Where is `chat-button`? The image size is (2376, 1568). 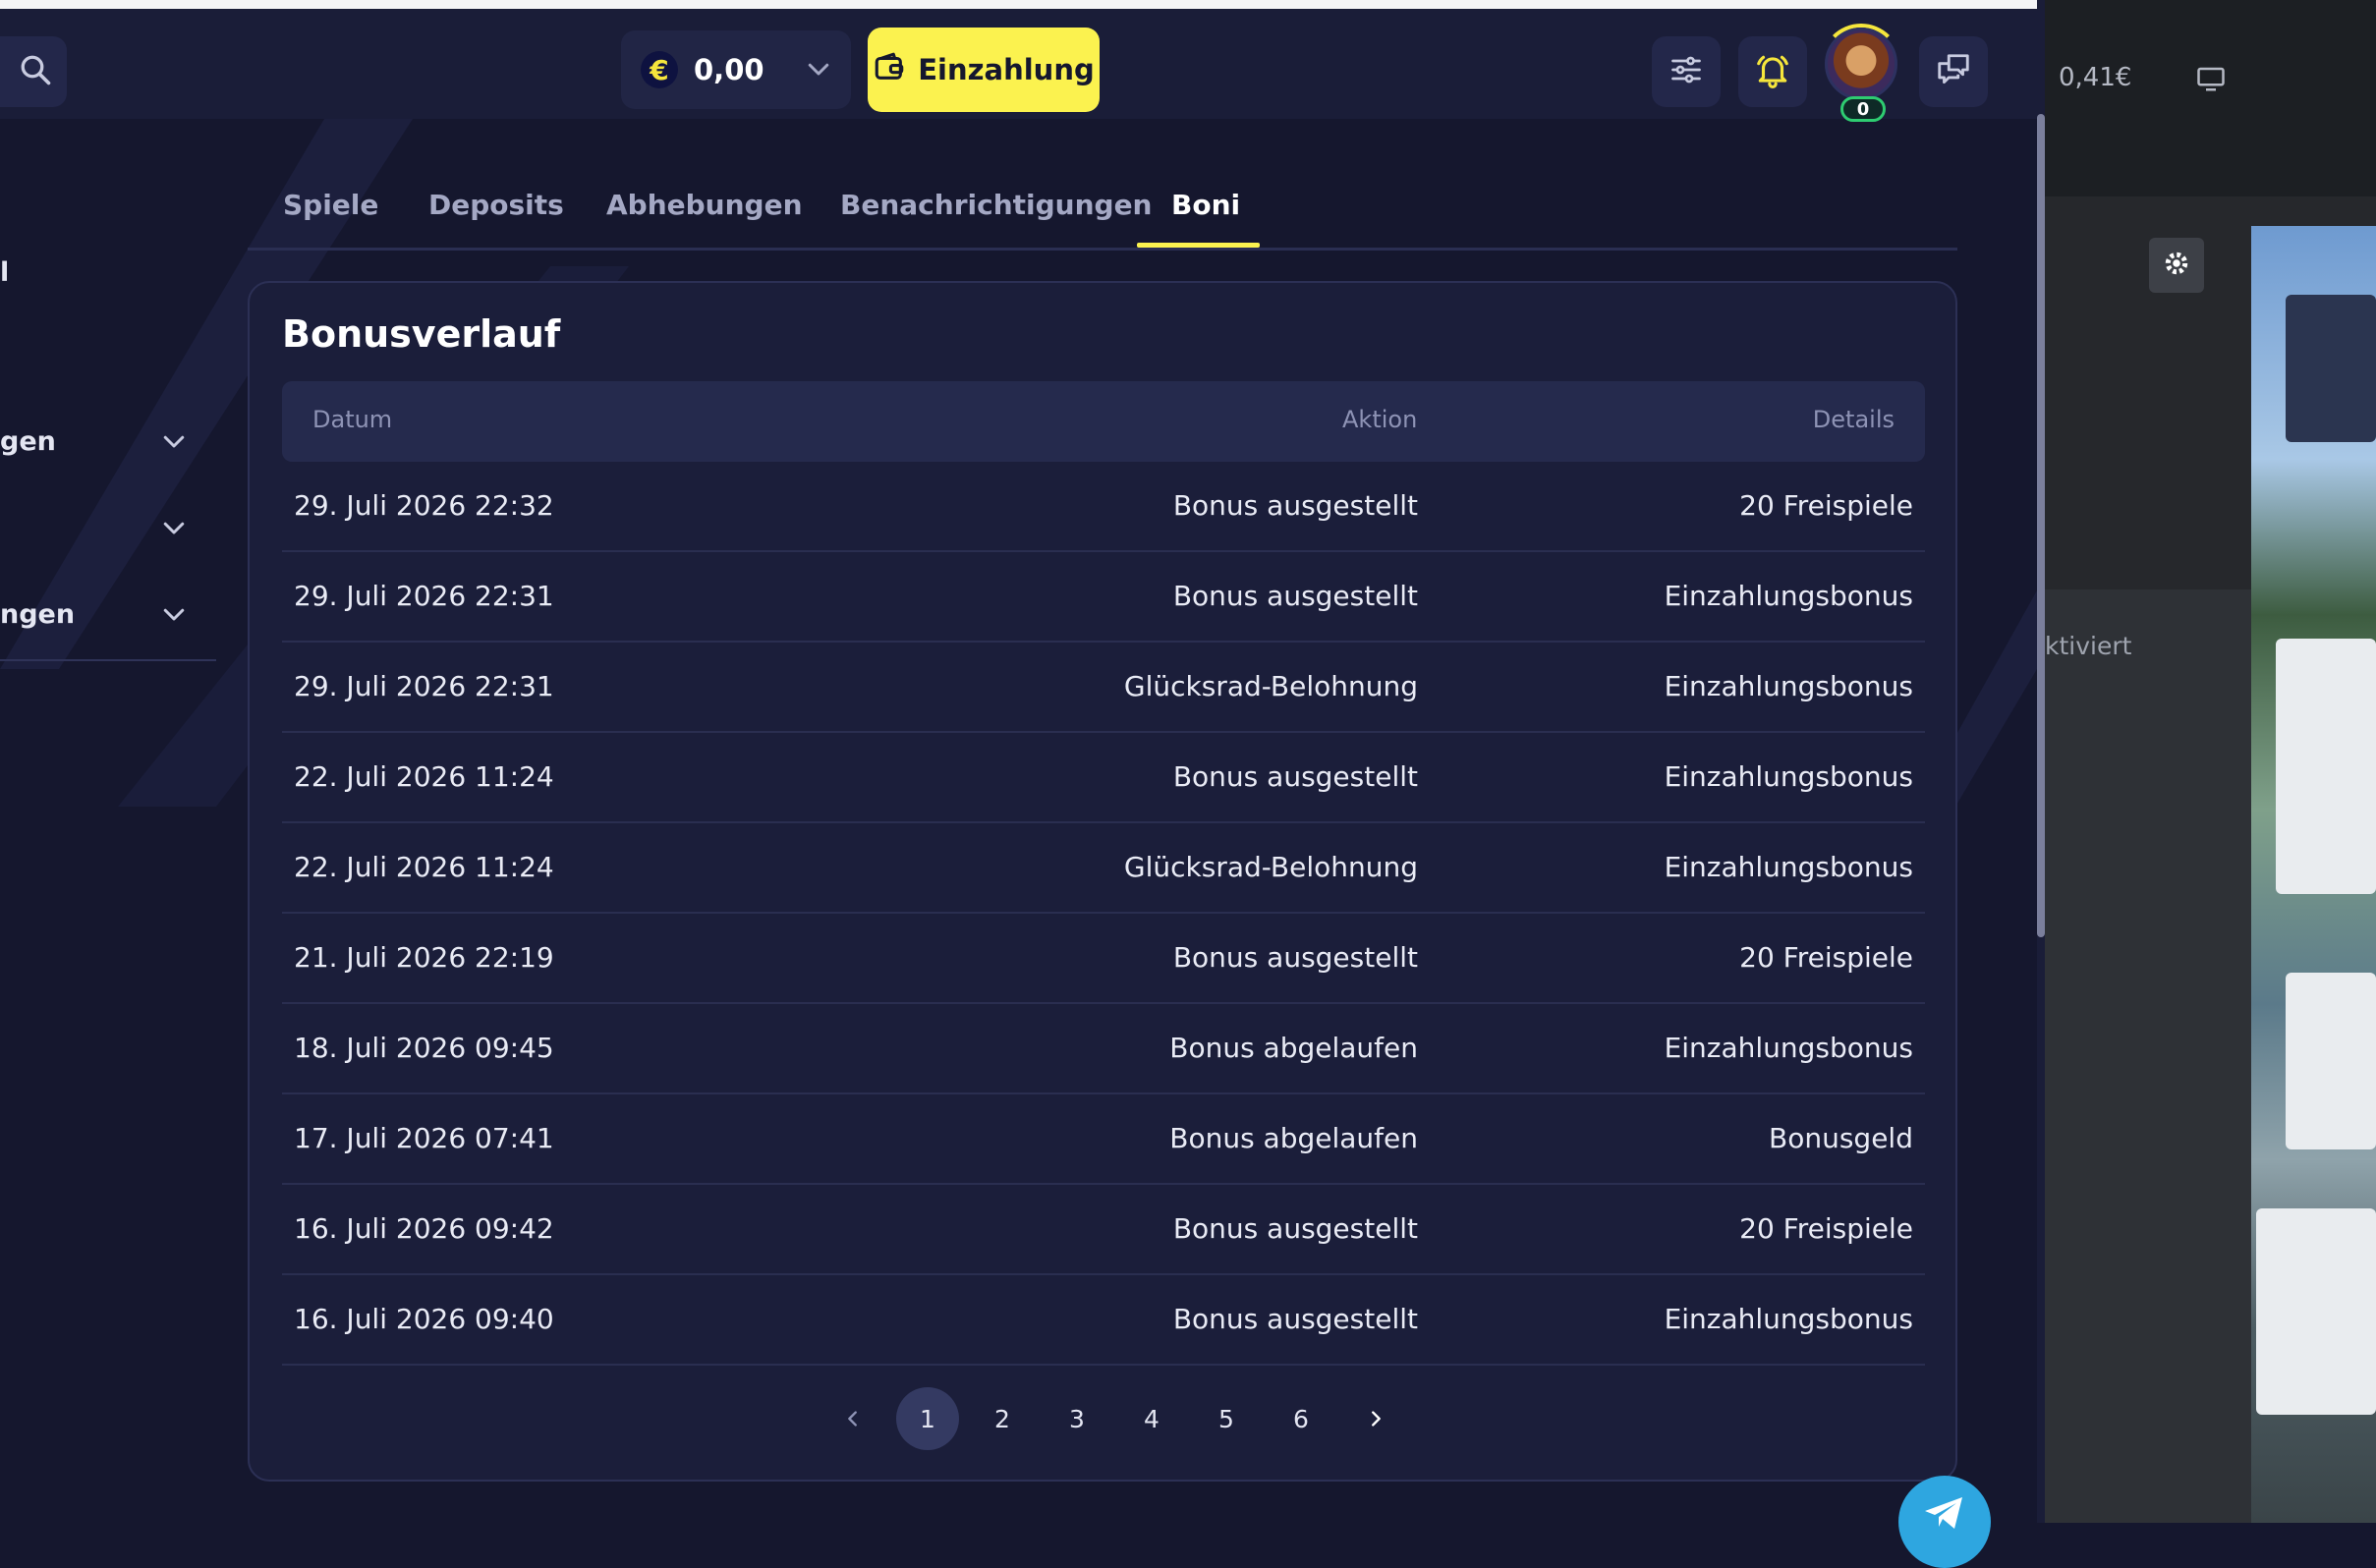 chat-button is located at coordinates (1953, 71).